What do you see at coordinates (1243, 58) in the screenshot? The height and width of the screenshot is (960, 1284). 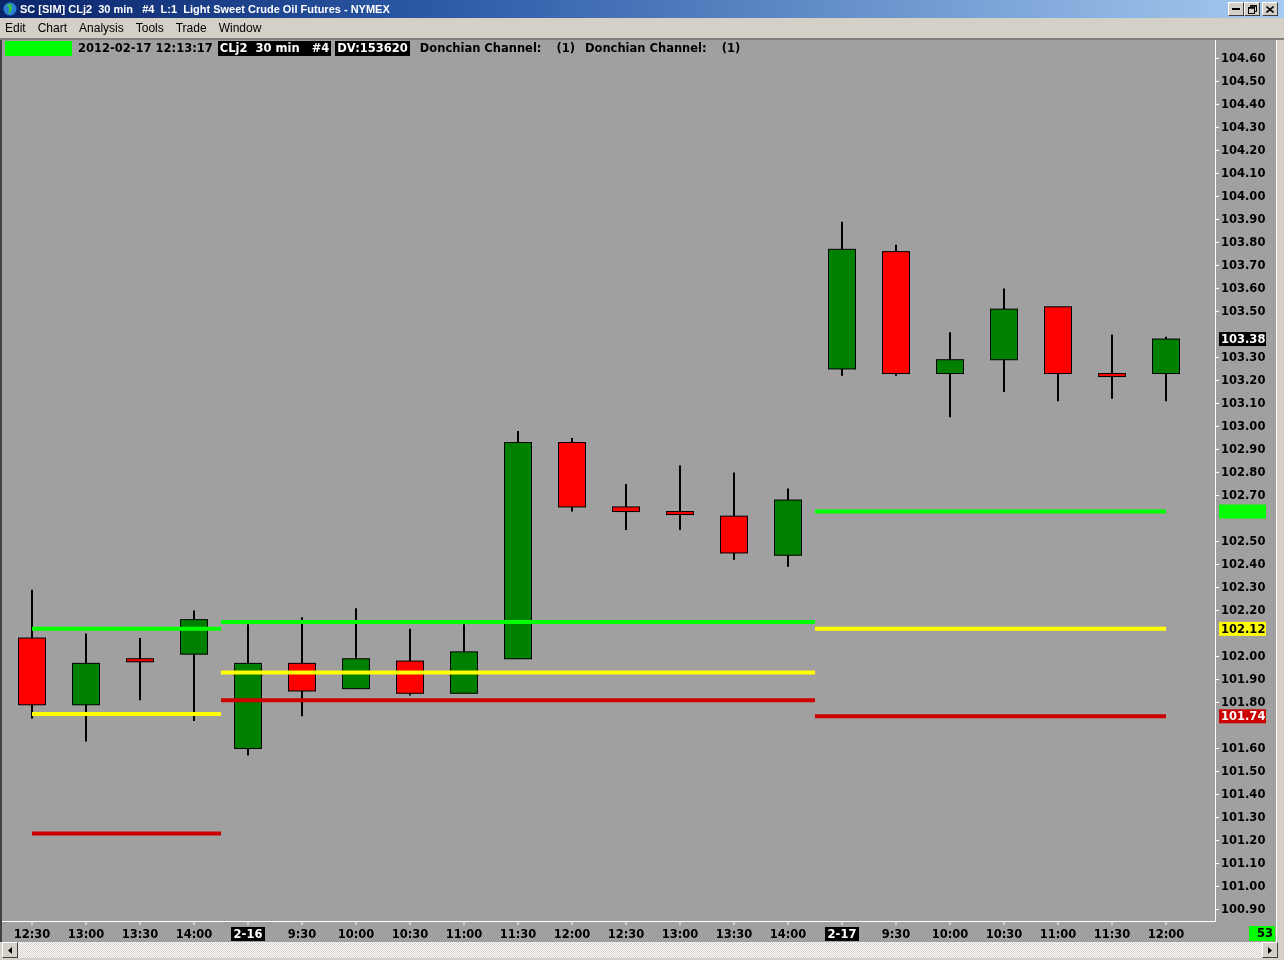 I see `price-axis-label: 104.60` at bounding box center [1243, 58].